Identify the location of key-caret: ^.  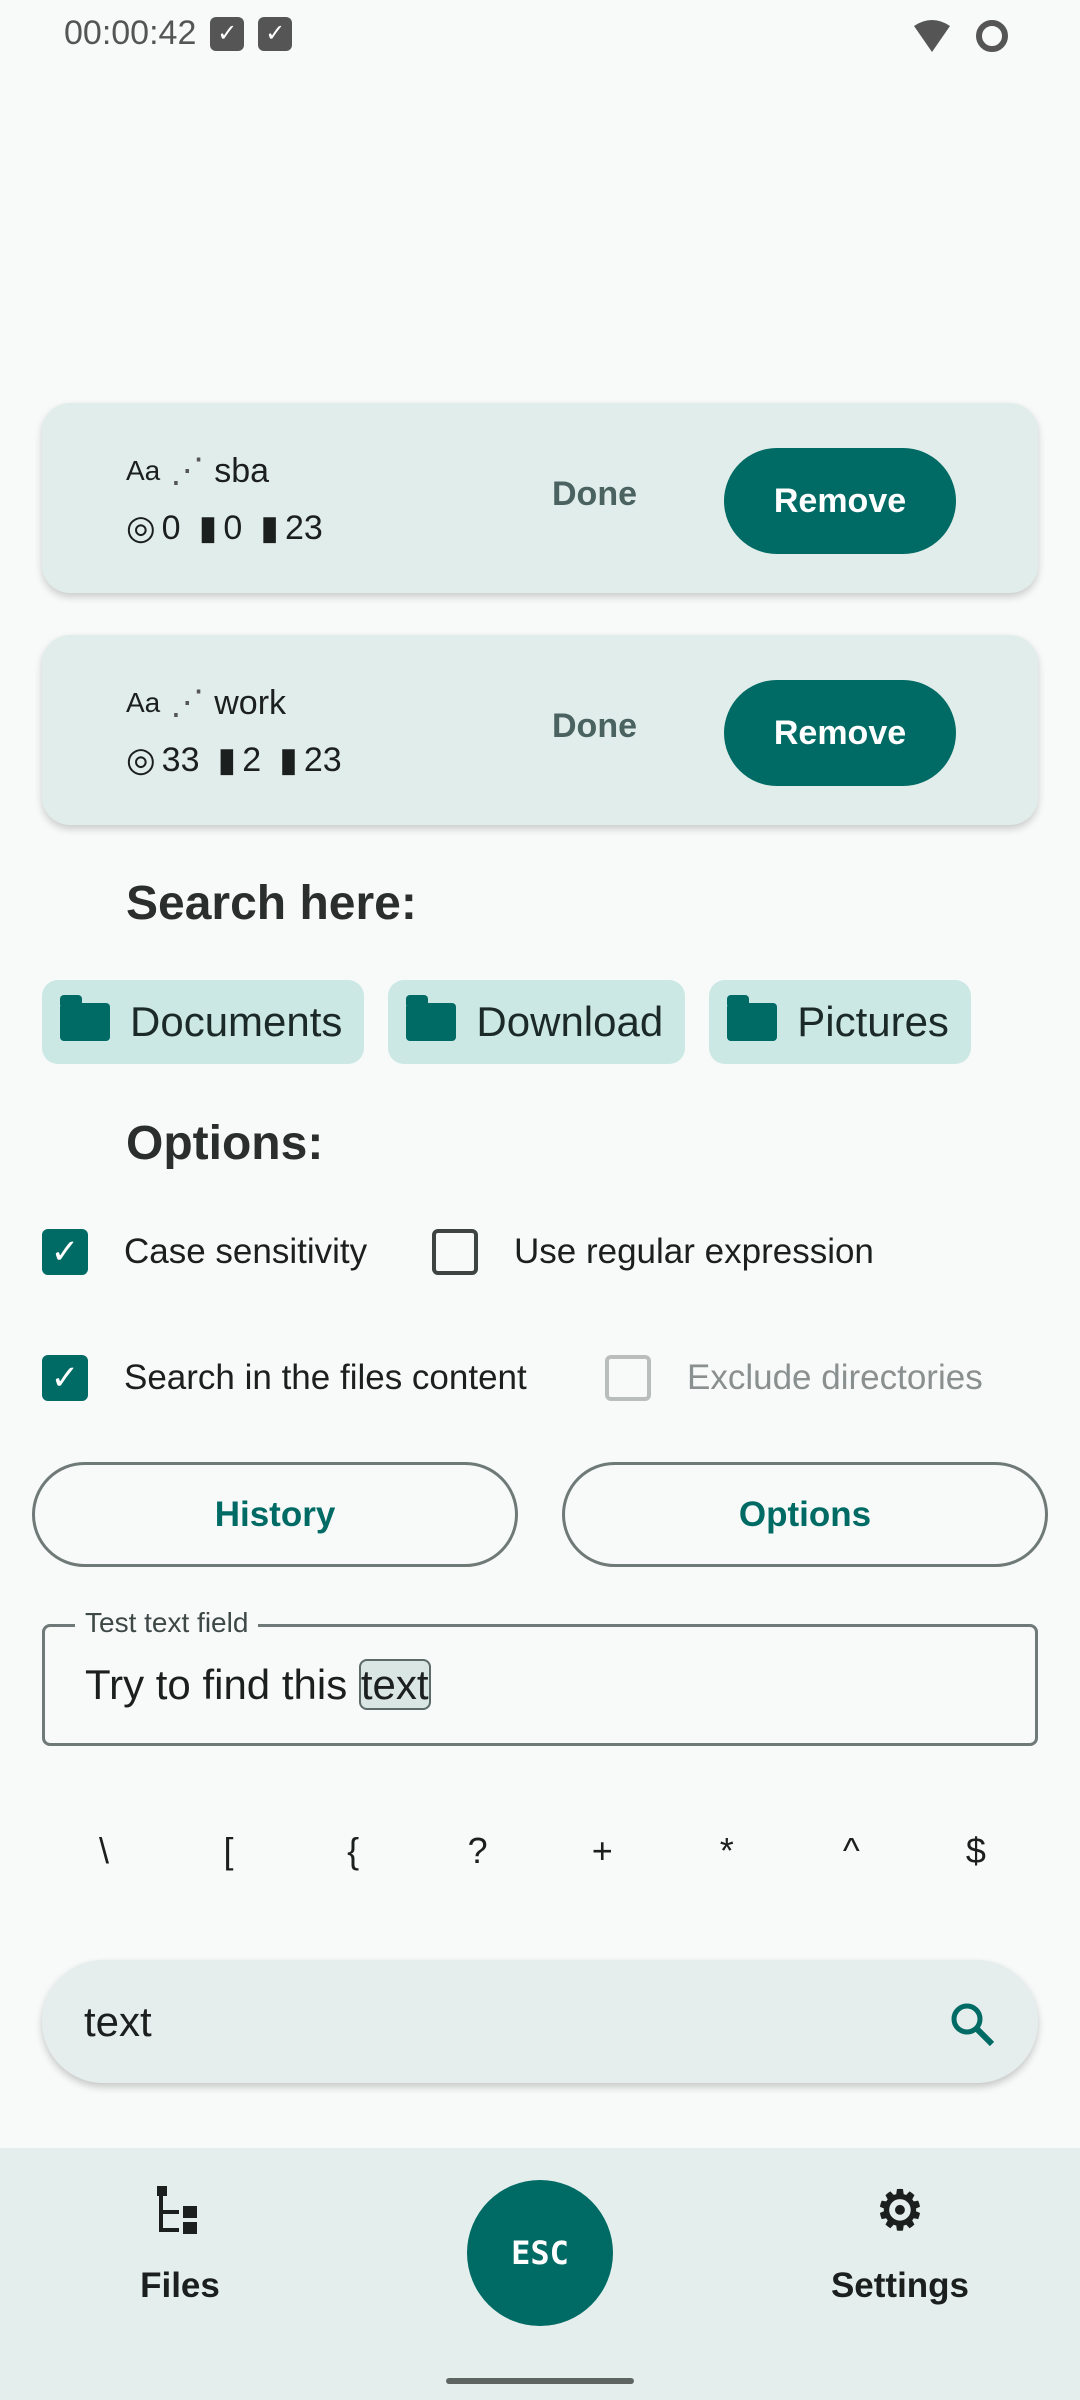
(851, 1851).